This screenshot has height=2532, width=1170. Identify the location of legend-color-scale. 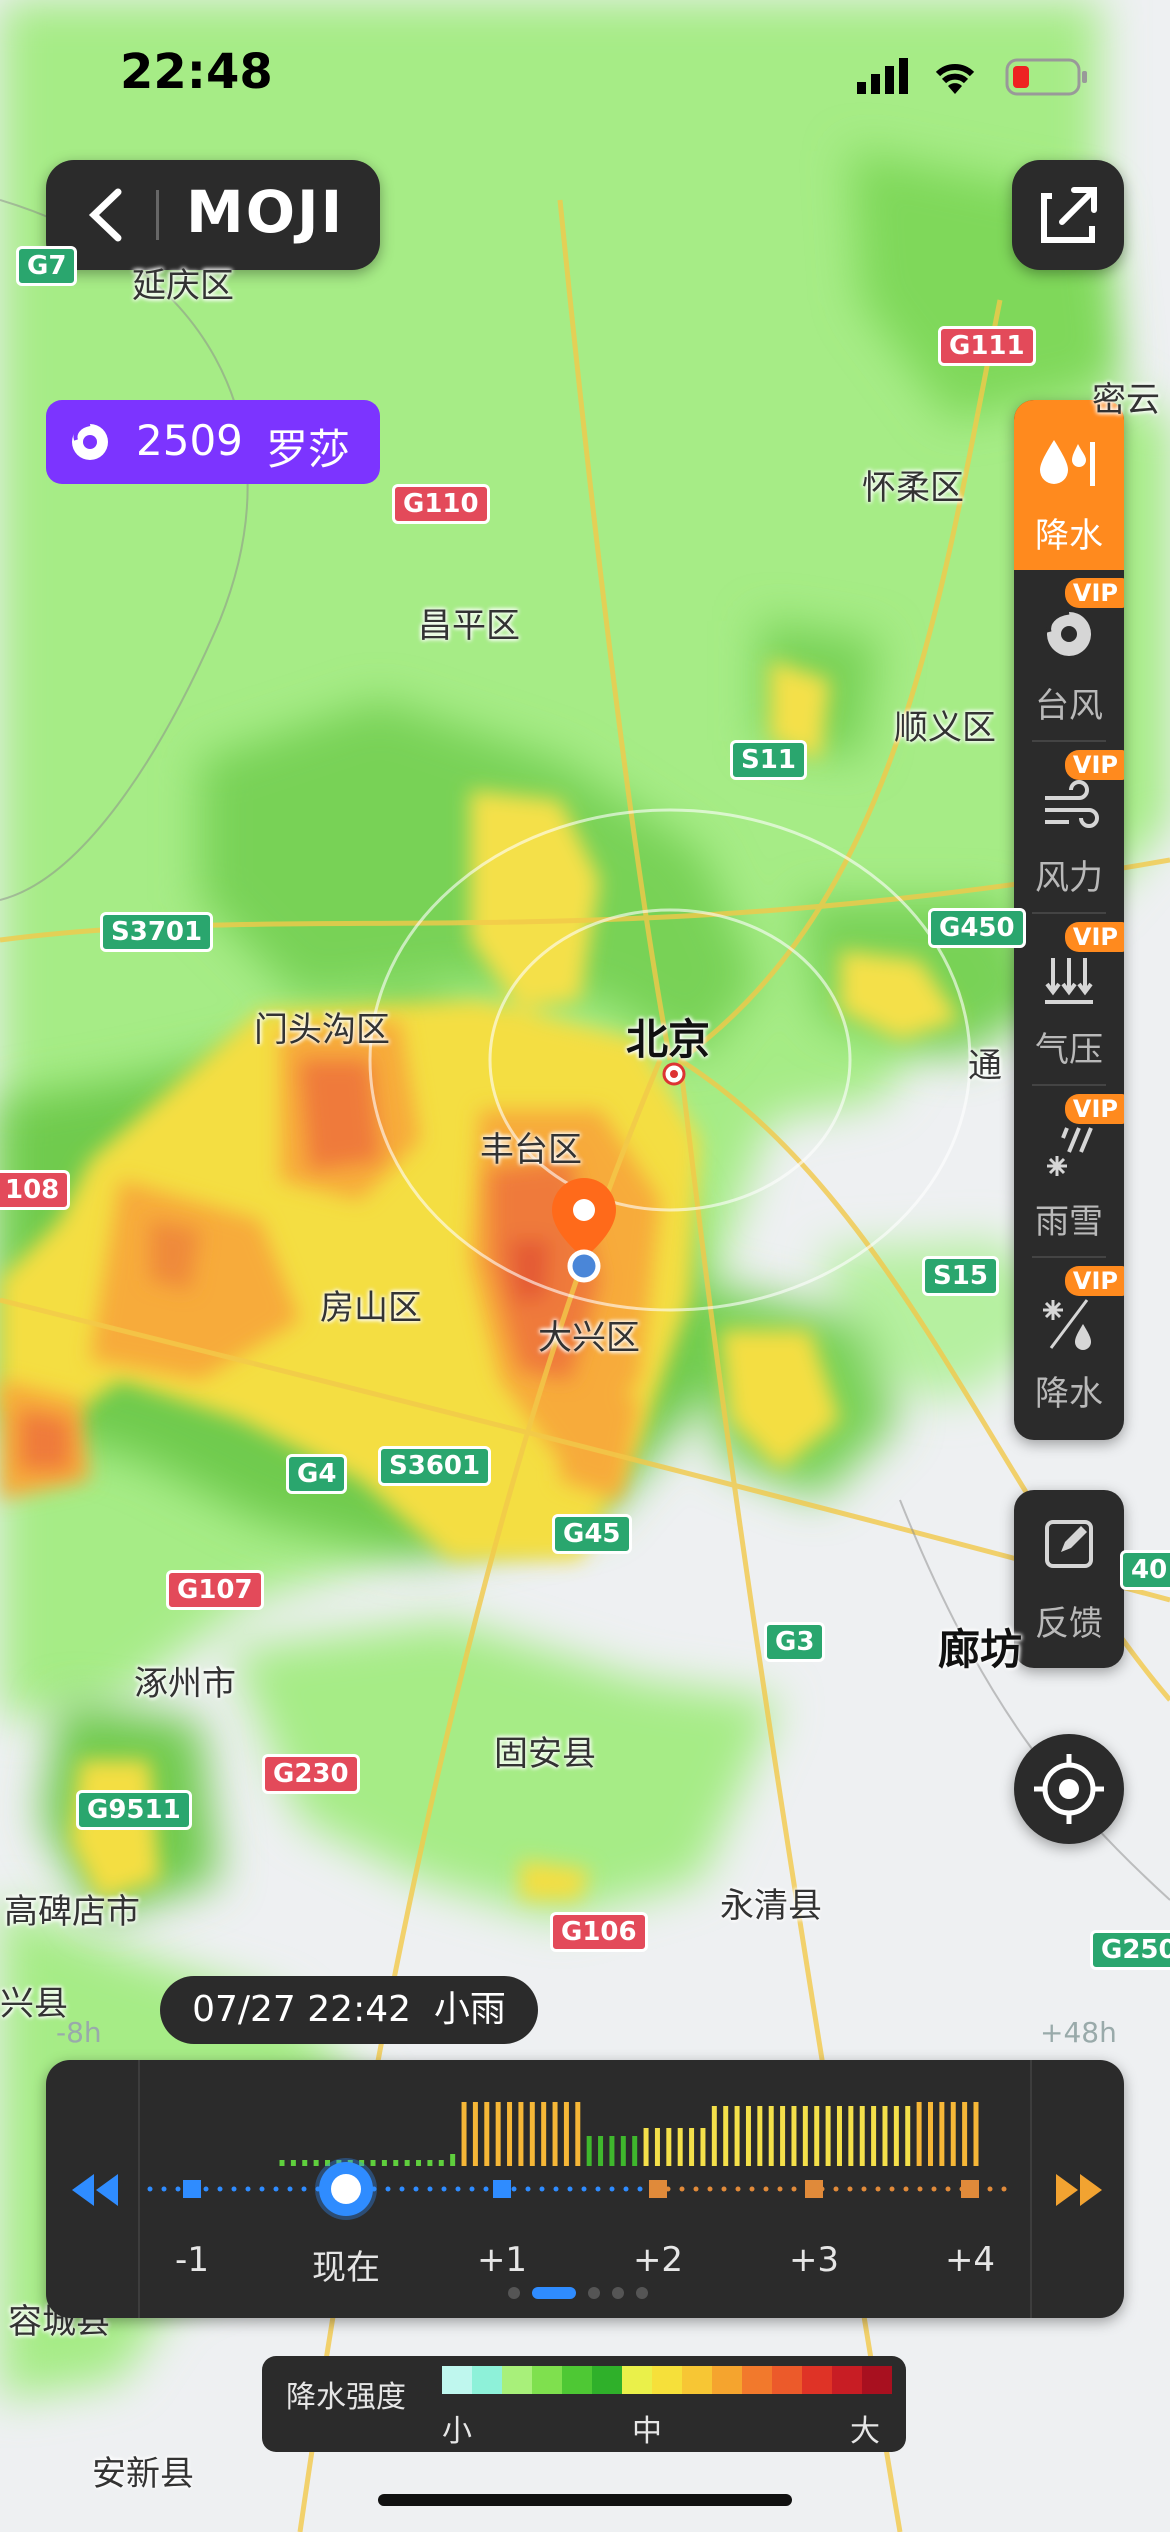
(667, 2380).